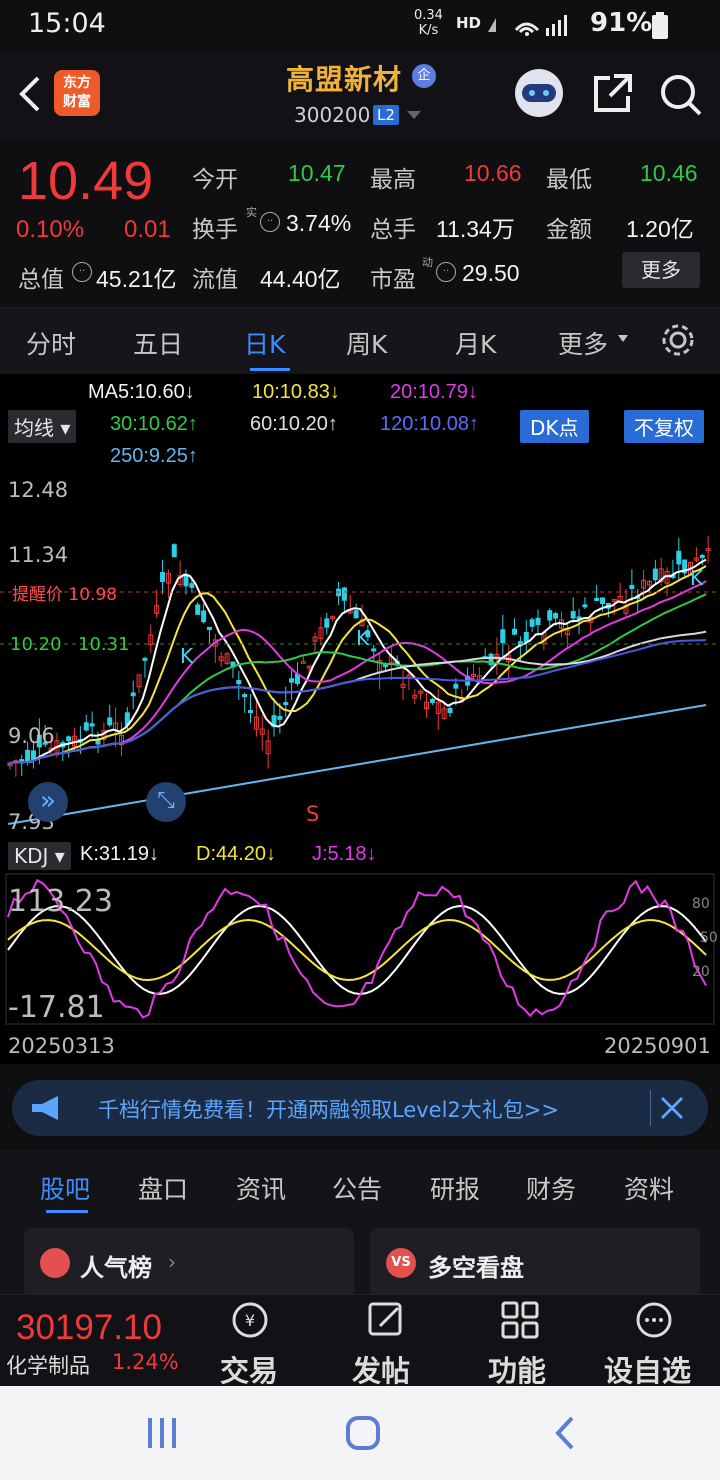 This screenshot has height=1480, width=720. I want to click on tab-five-day: 五日, so click(158, 343).